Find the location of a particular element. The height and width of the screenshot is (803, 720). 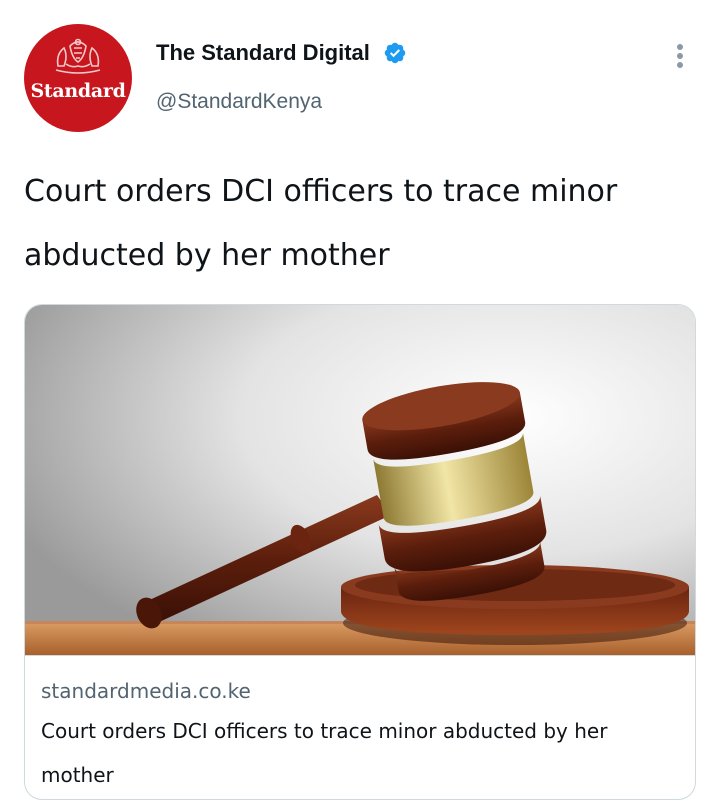

avatar: Standard is located at coordinates (78, 78).